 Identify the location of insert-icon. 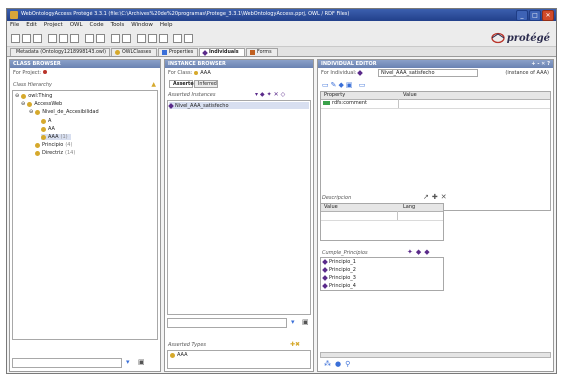
(100, 38).